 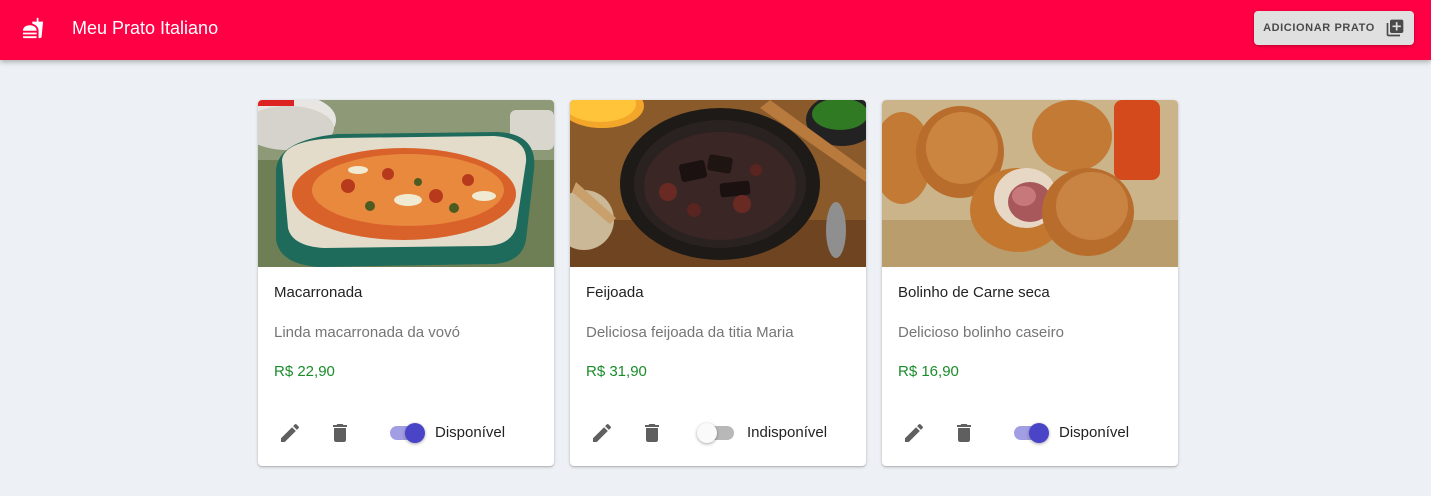 What do you see at coordinates (1030, 183) in the screenshot?
I see `dish-image-bolinho` at bounding box center [1030, 183].